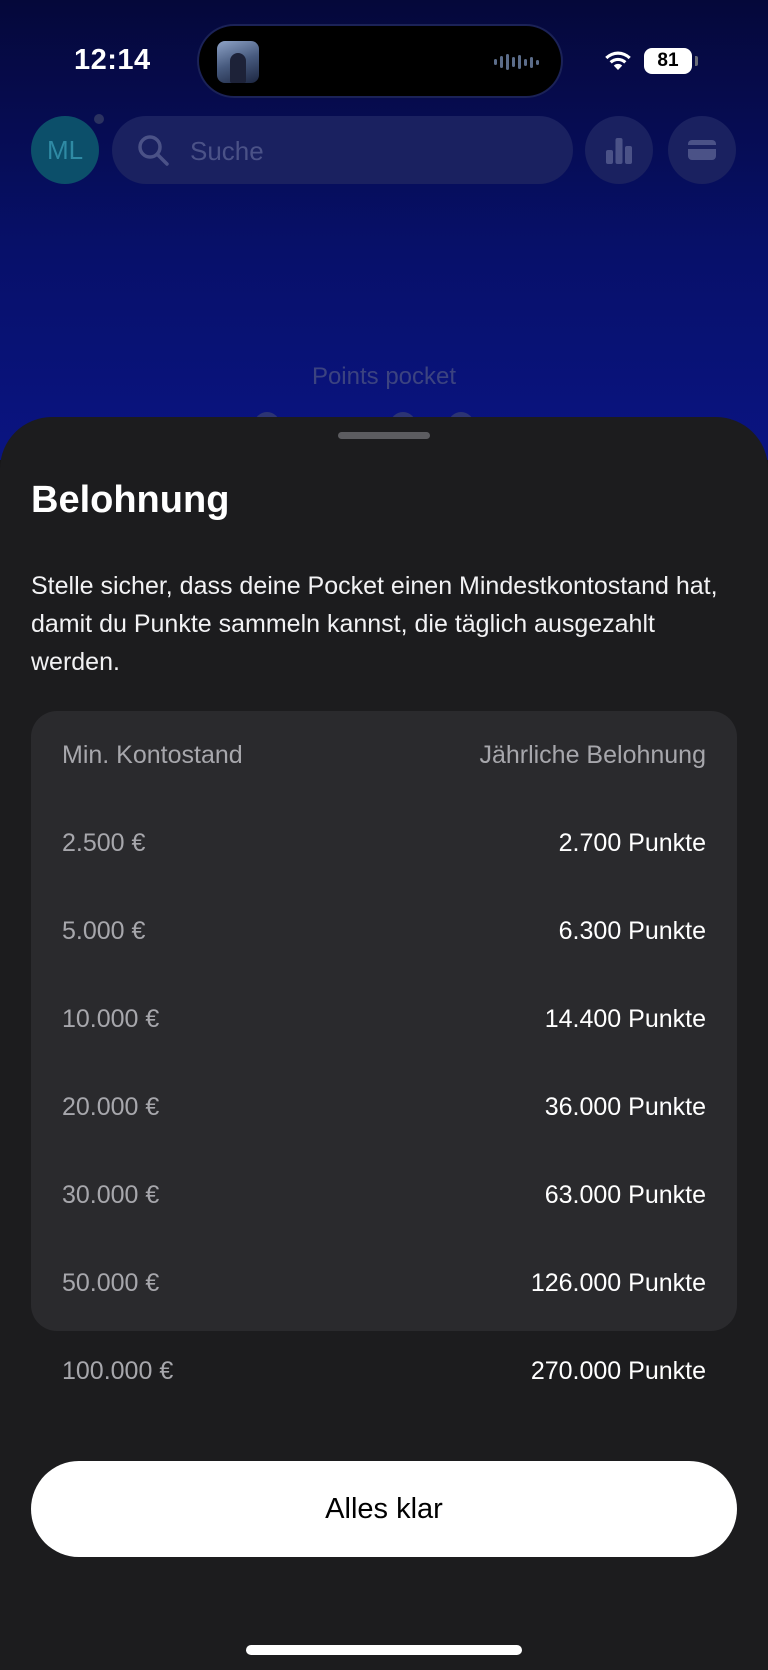 The image size is (768, 1670). What do you see at coordinates (384, 1509) in the screenshot?
I see `confirm-button: Alles klar` at bounding box center [384, 1509].